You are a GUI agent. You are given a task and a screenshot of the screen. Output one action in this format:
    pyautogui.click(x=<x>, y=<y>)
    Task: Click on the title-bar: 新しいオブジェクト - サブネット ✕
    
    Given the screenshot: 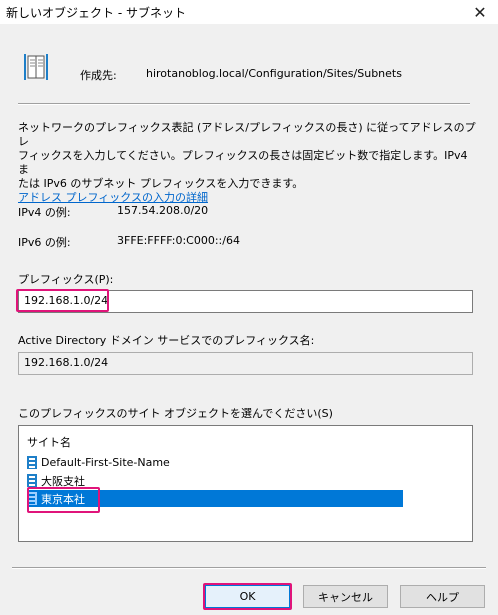 What is the action you would take?
    pyautogui.click(x=249, y=12)
    